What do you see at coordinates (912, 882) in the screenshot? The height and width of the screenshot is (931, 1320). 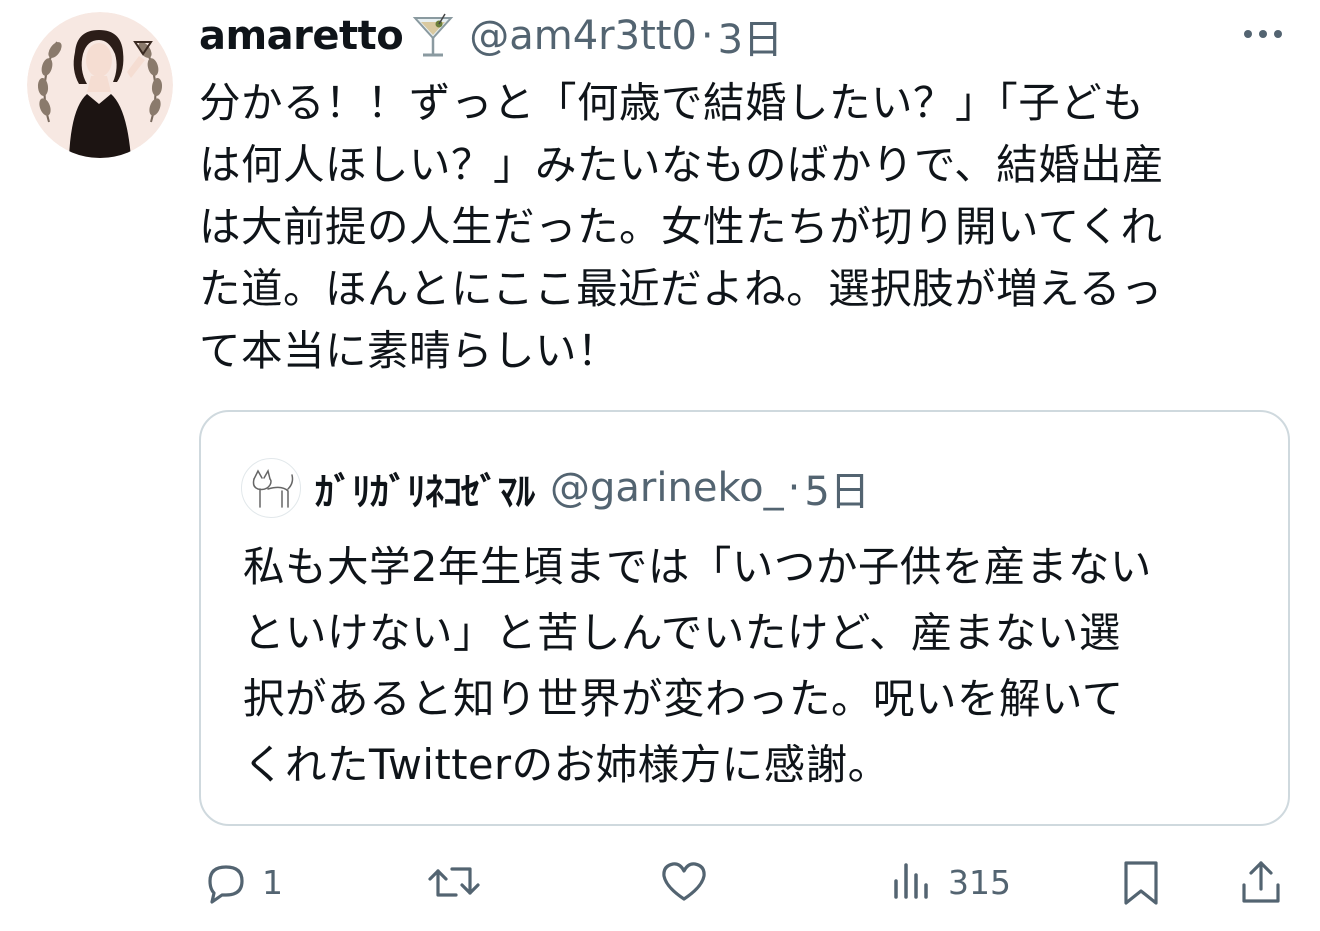 I see `views-chart-icon` at bounding box center [912, 882].